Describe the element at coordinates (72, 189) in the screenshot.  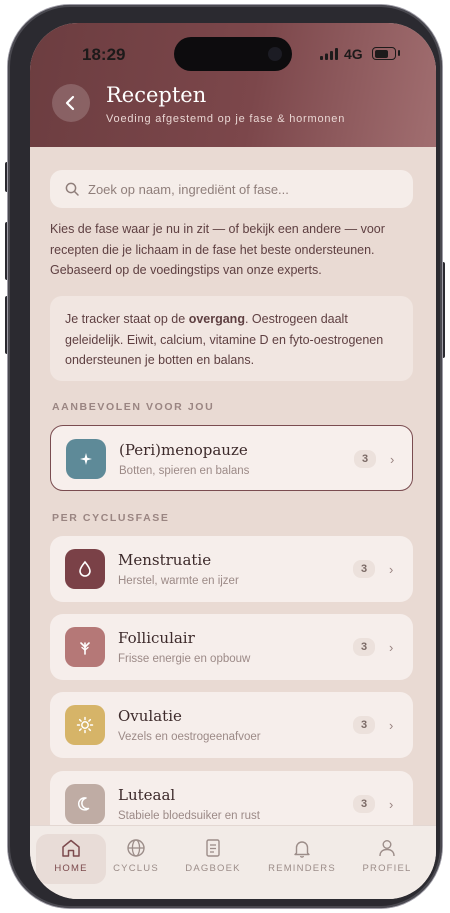
I see `search-icon` at that location.